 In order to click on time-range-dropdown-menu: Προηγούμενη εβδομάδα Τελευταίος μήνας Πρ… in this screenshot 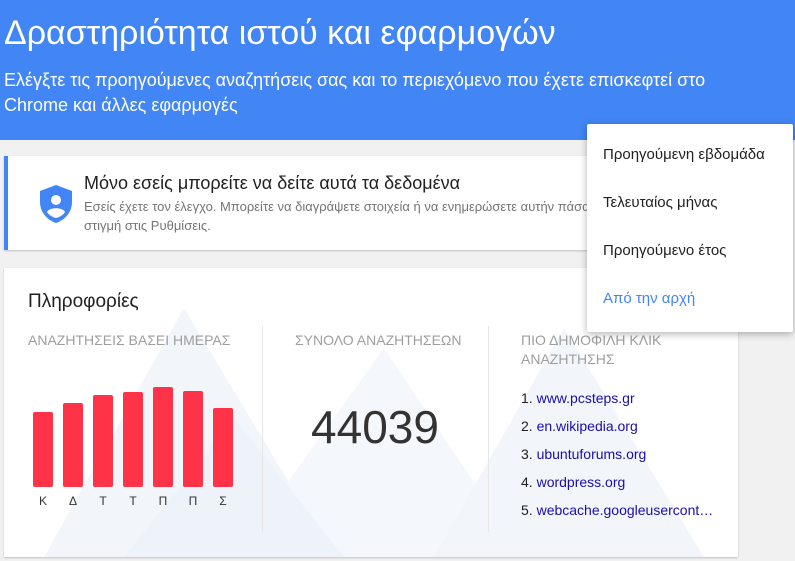, I will do `click(690, 228)`.